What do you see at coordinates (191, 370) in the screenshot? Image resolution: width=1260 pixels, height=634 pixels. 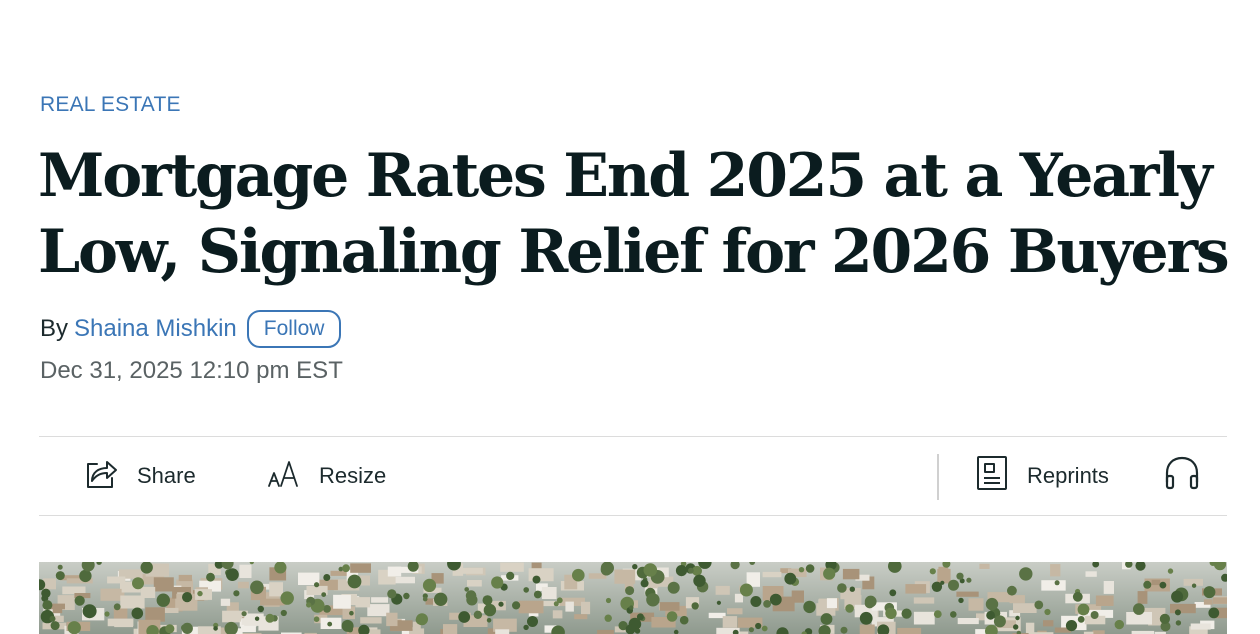 I see `publish-timestamp: Dec 31, 2025 12:10 pm EST` at bounding box center [191, 370].